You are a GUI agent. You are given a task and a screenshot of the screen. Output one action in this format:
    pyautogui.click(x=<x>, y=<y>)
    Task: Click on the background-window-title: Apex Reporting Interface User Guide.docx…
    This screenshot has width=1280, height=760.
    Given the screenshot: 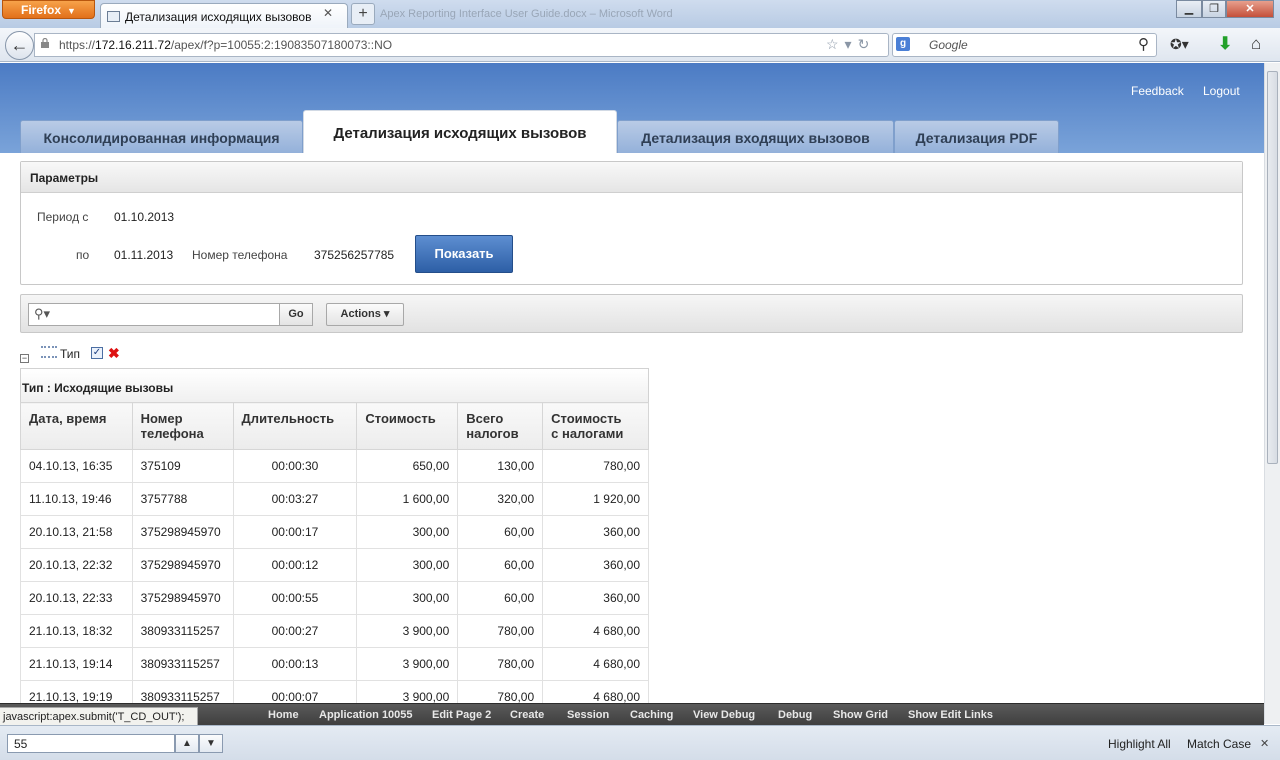 What is the action you would take?
    pyautogui.click(x=526, y=14)
    